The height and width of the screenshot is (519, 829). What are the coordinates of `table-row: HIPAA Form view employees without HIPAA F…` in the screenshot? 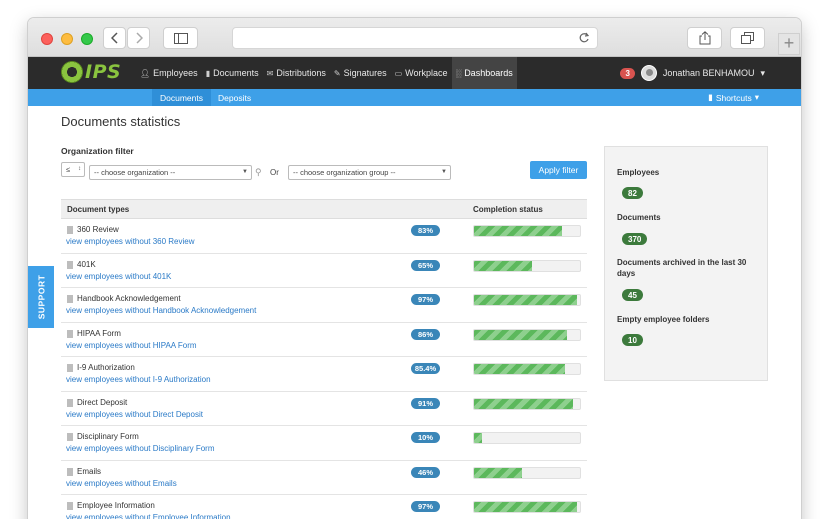 It's located at (324, 340).